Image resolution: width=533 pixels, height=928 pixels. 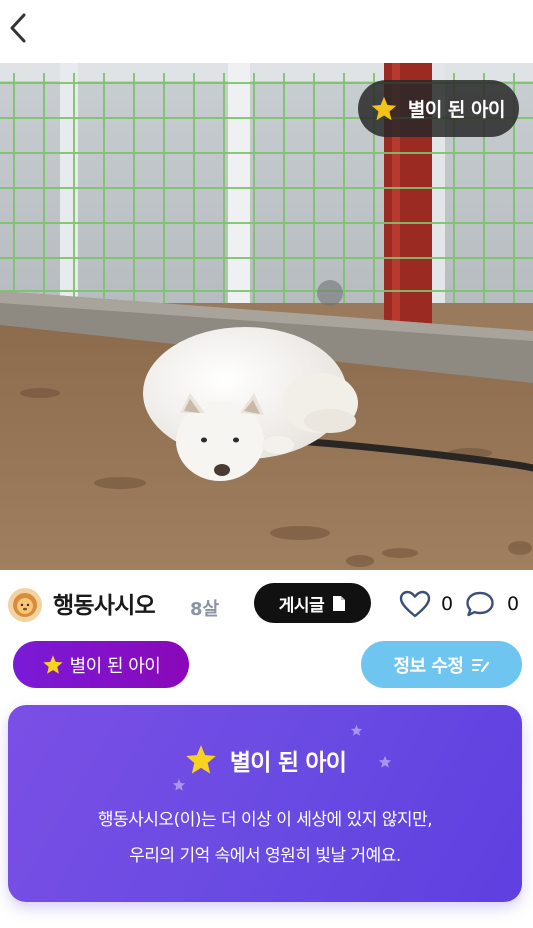 I want to click on edit-info-button: 정보 수정, so click(x=441, y=664).